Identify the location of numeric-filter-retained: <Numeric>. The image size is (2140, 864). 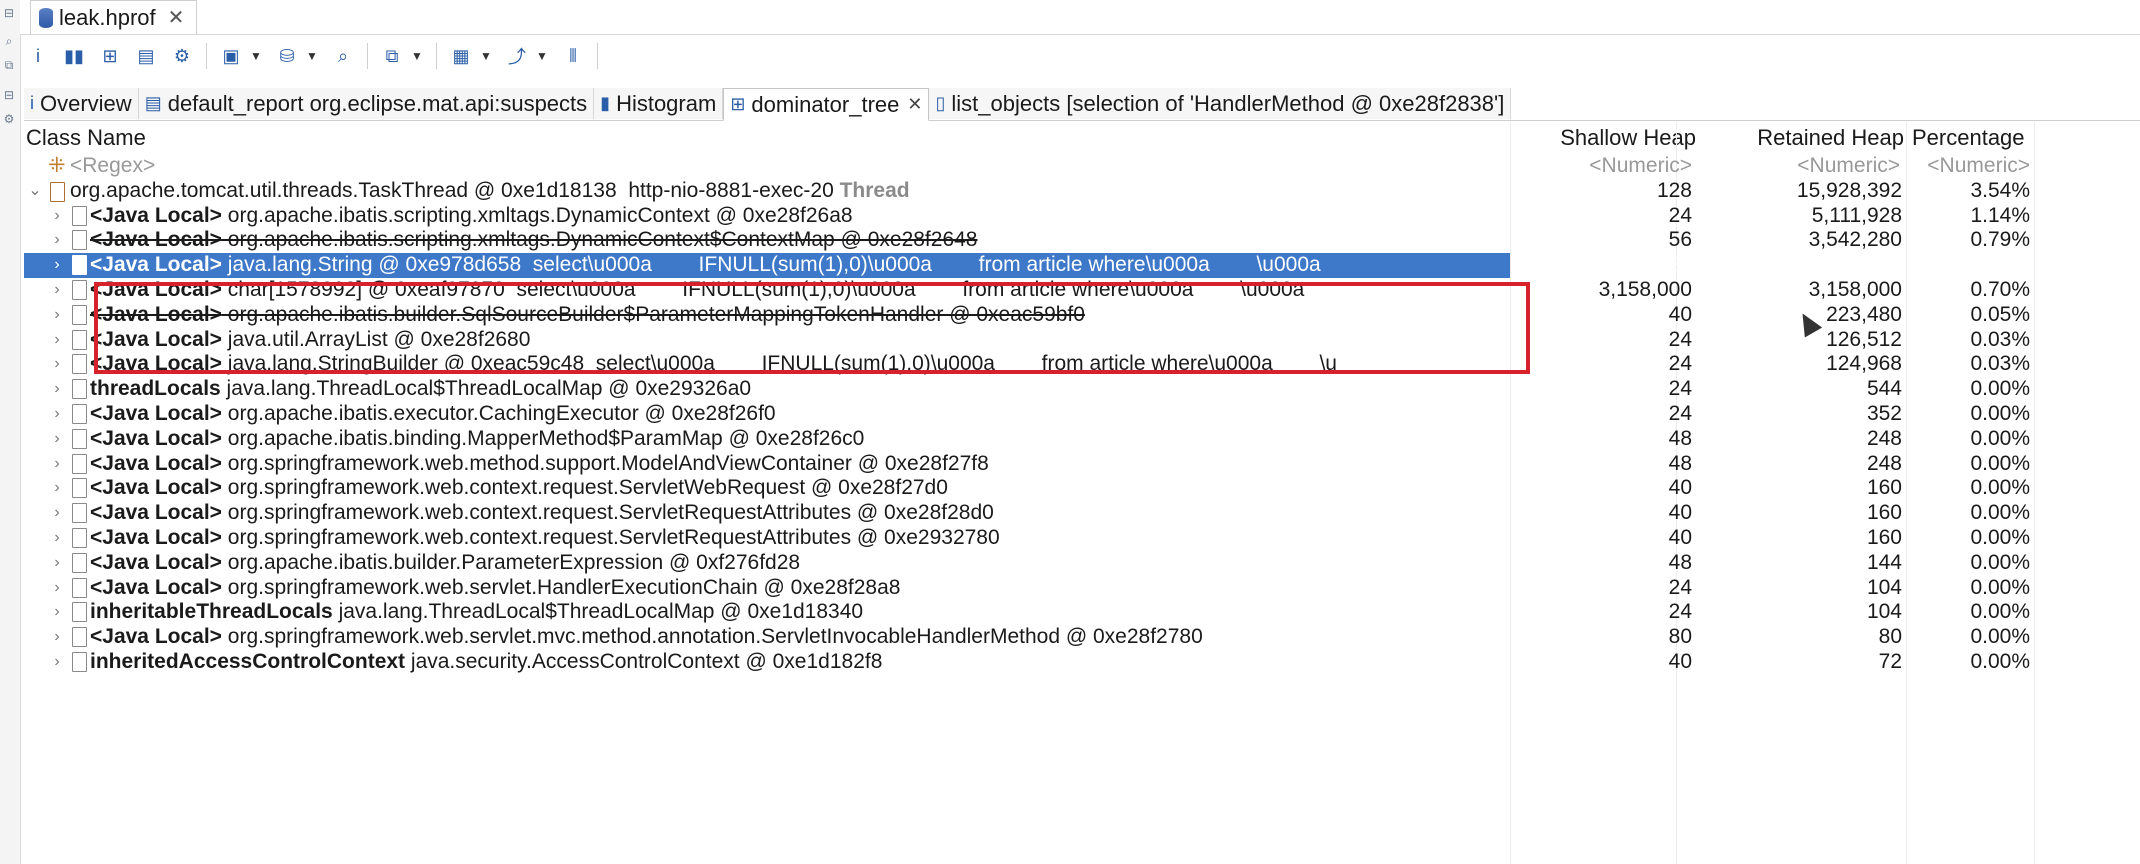
(1802, 166).